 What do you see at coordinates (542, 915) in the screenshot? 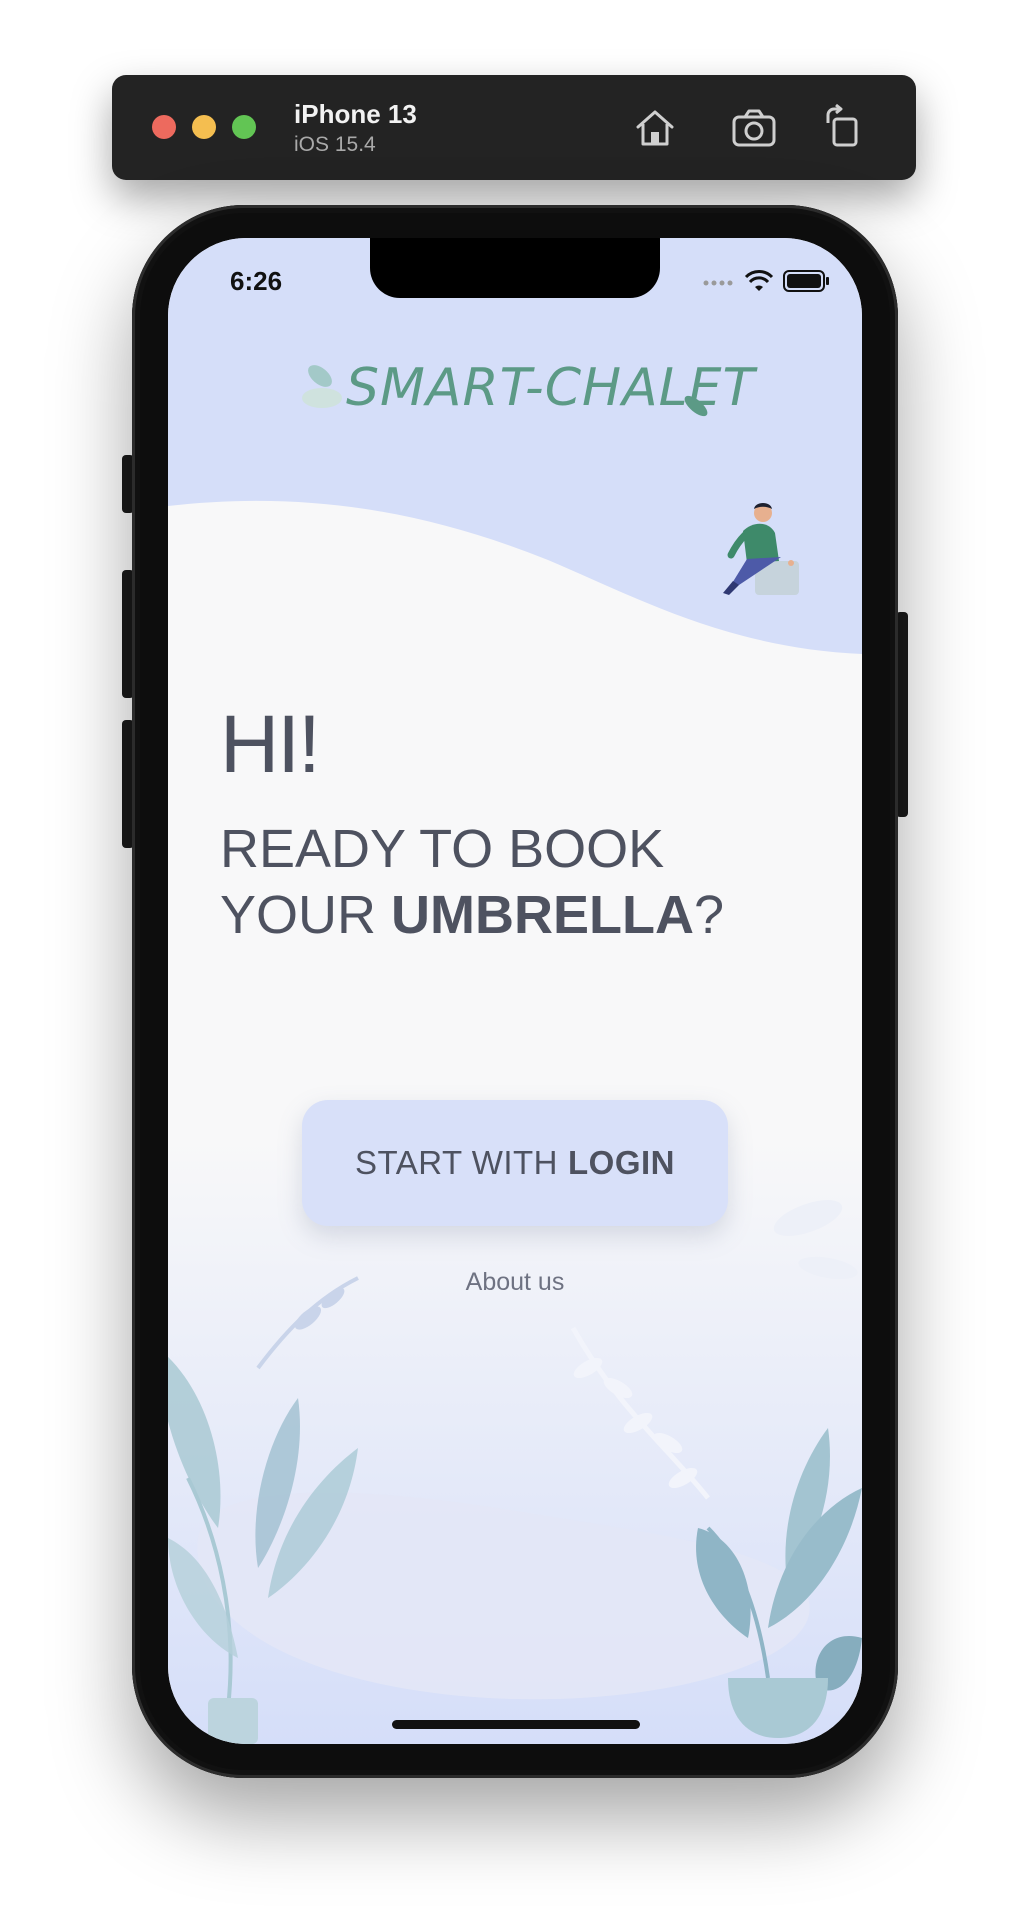
I see `subheading-highlight: UMBRELLA` at bounding box center [542, 915].